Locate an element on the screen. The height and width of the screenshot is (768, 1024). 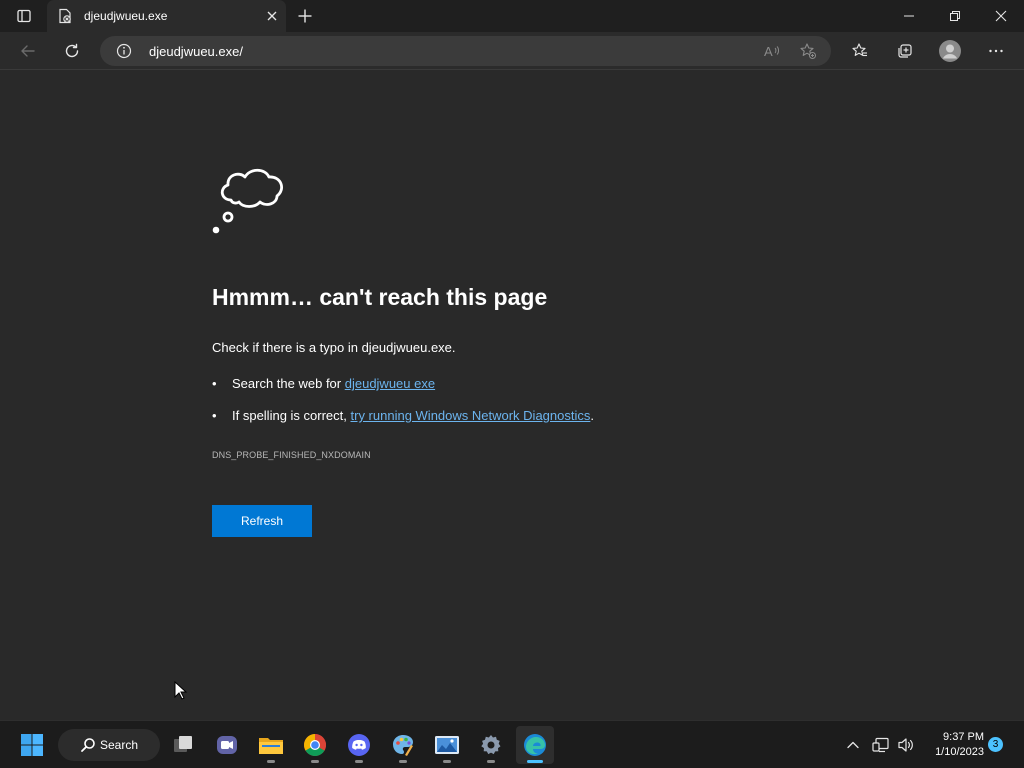
settings-icon is located at coordinates (491, 745).